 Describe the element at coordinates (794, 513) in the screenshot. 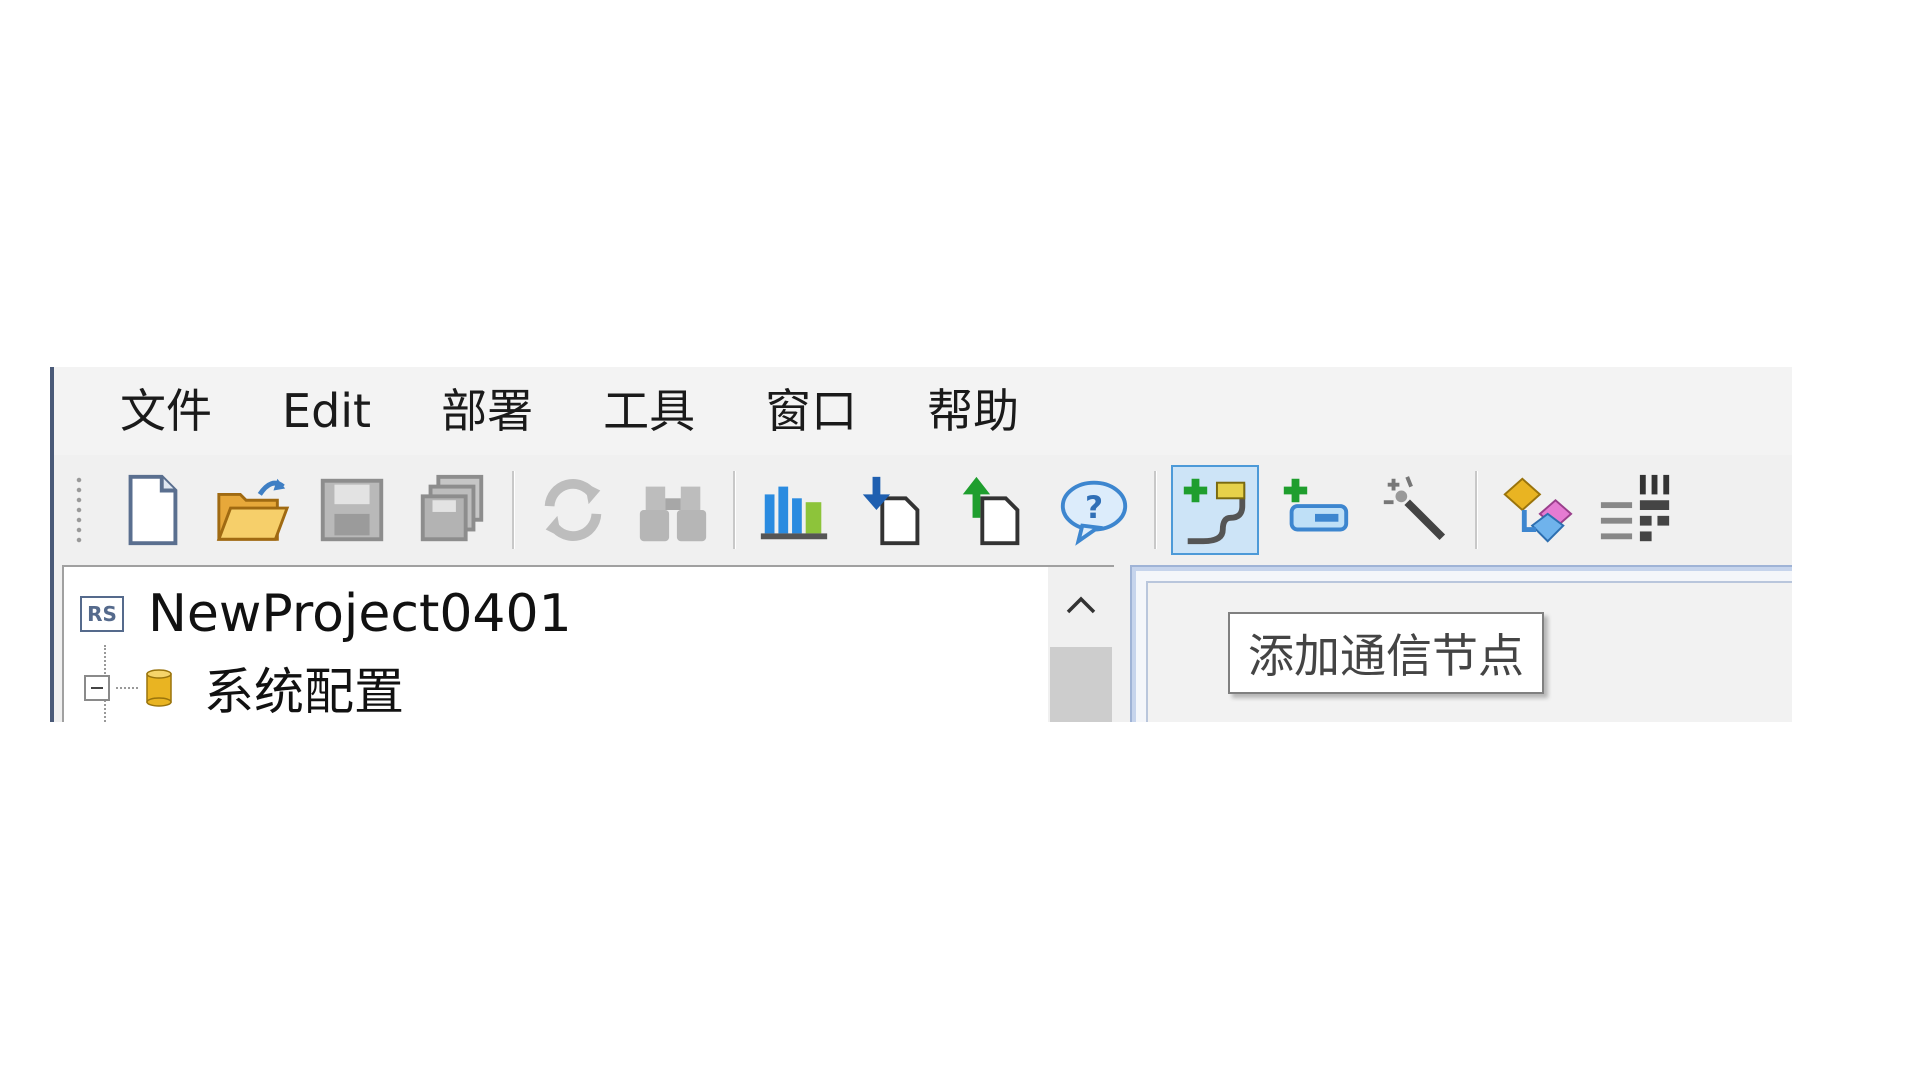

I see `bar-chart-icon` at that location.